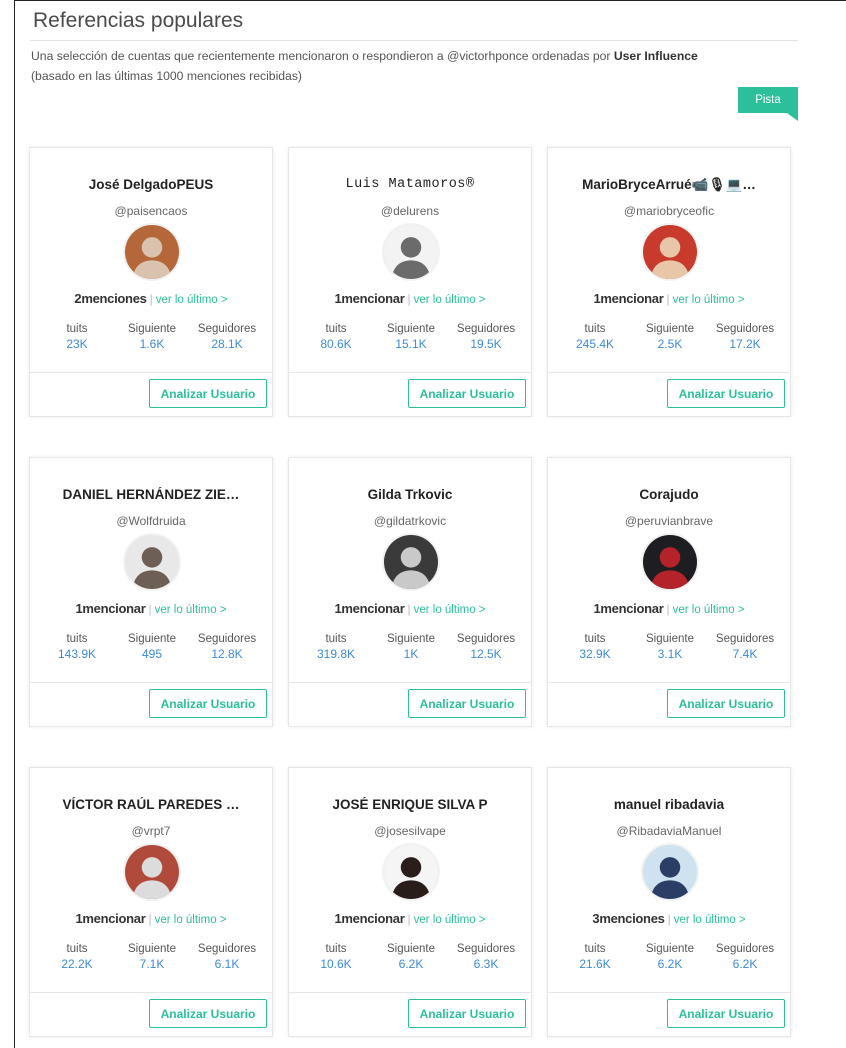 The height and width of the screenshot is (1048, 846). I want to click on stat-value: 143.9K, so click(77, 654).